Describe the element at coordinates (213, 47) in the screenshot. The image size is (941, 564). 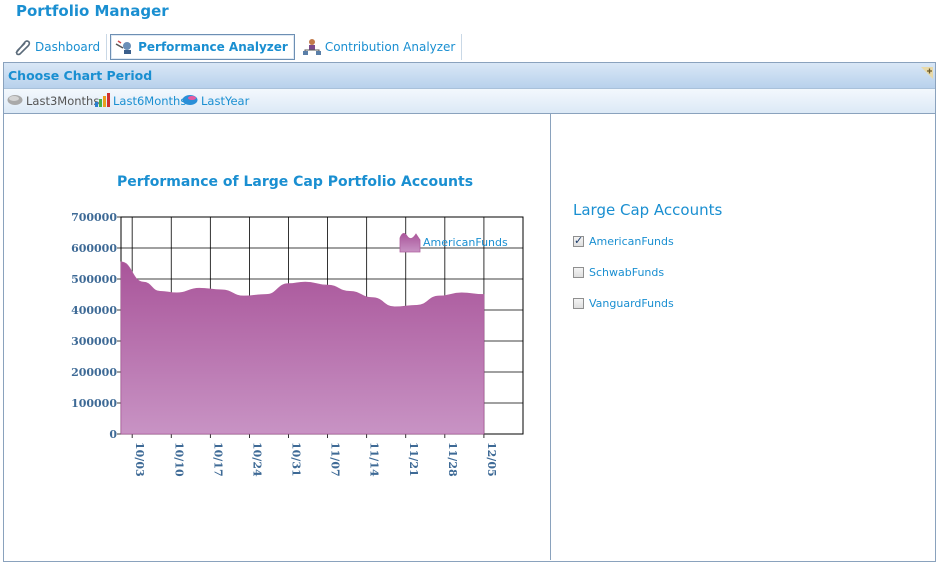
I see `tab-label: Performance Analyzer` at that location.